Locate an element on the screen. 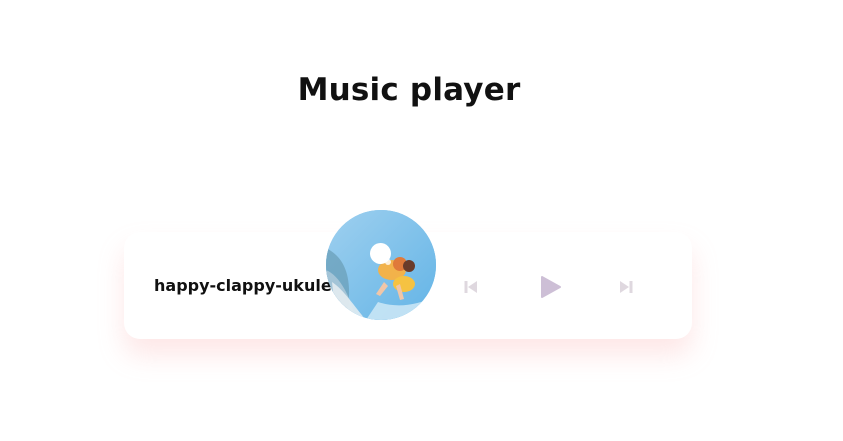  album-art is located at coordinates (381, 265).